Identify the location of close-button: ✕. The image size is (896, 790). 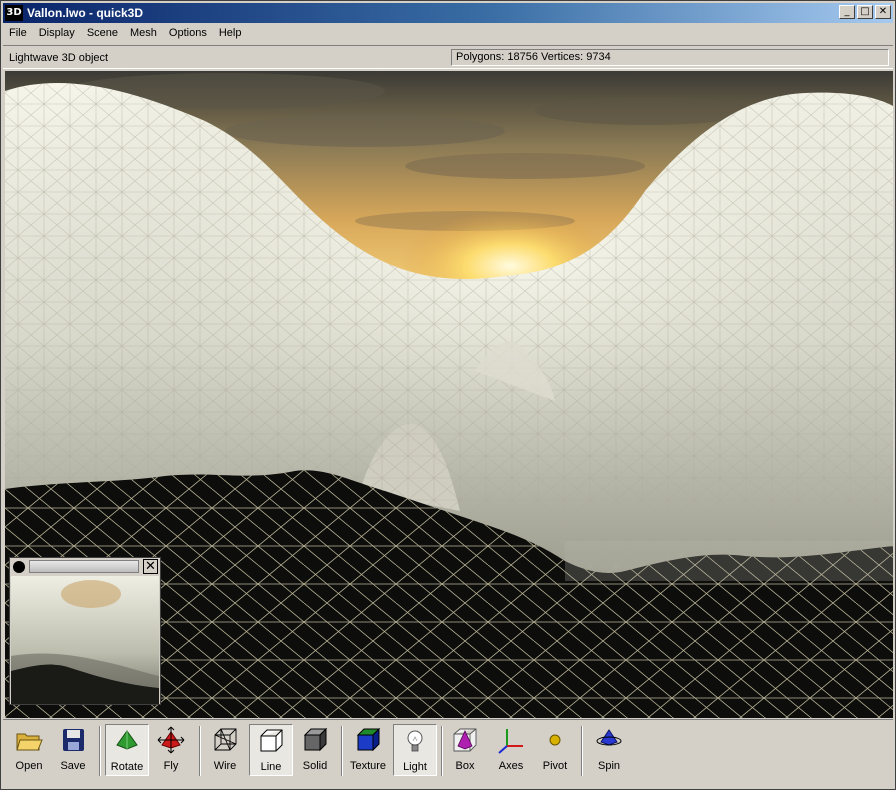
(883, 12).